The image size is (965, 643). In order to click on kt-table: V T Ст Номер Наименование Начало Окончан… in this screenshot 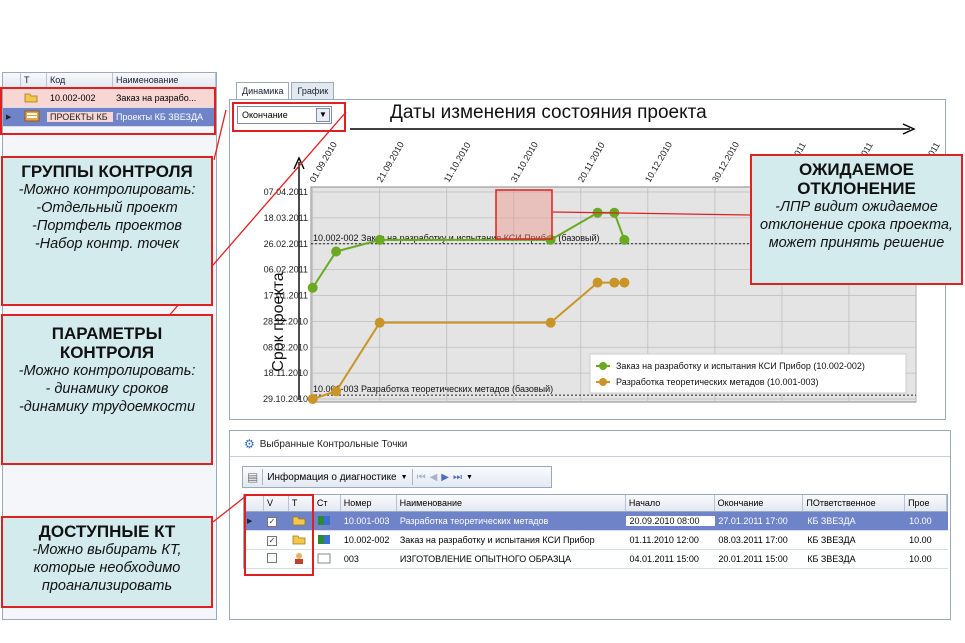, I will do `click(595, 531)`.